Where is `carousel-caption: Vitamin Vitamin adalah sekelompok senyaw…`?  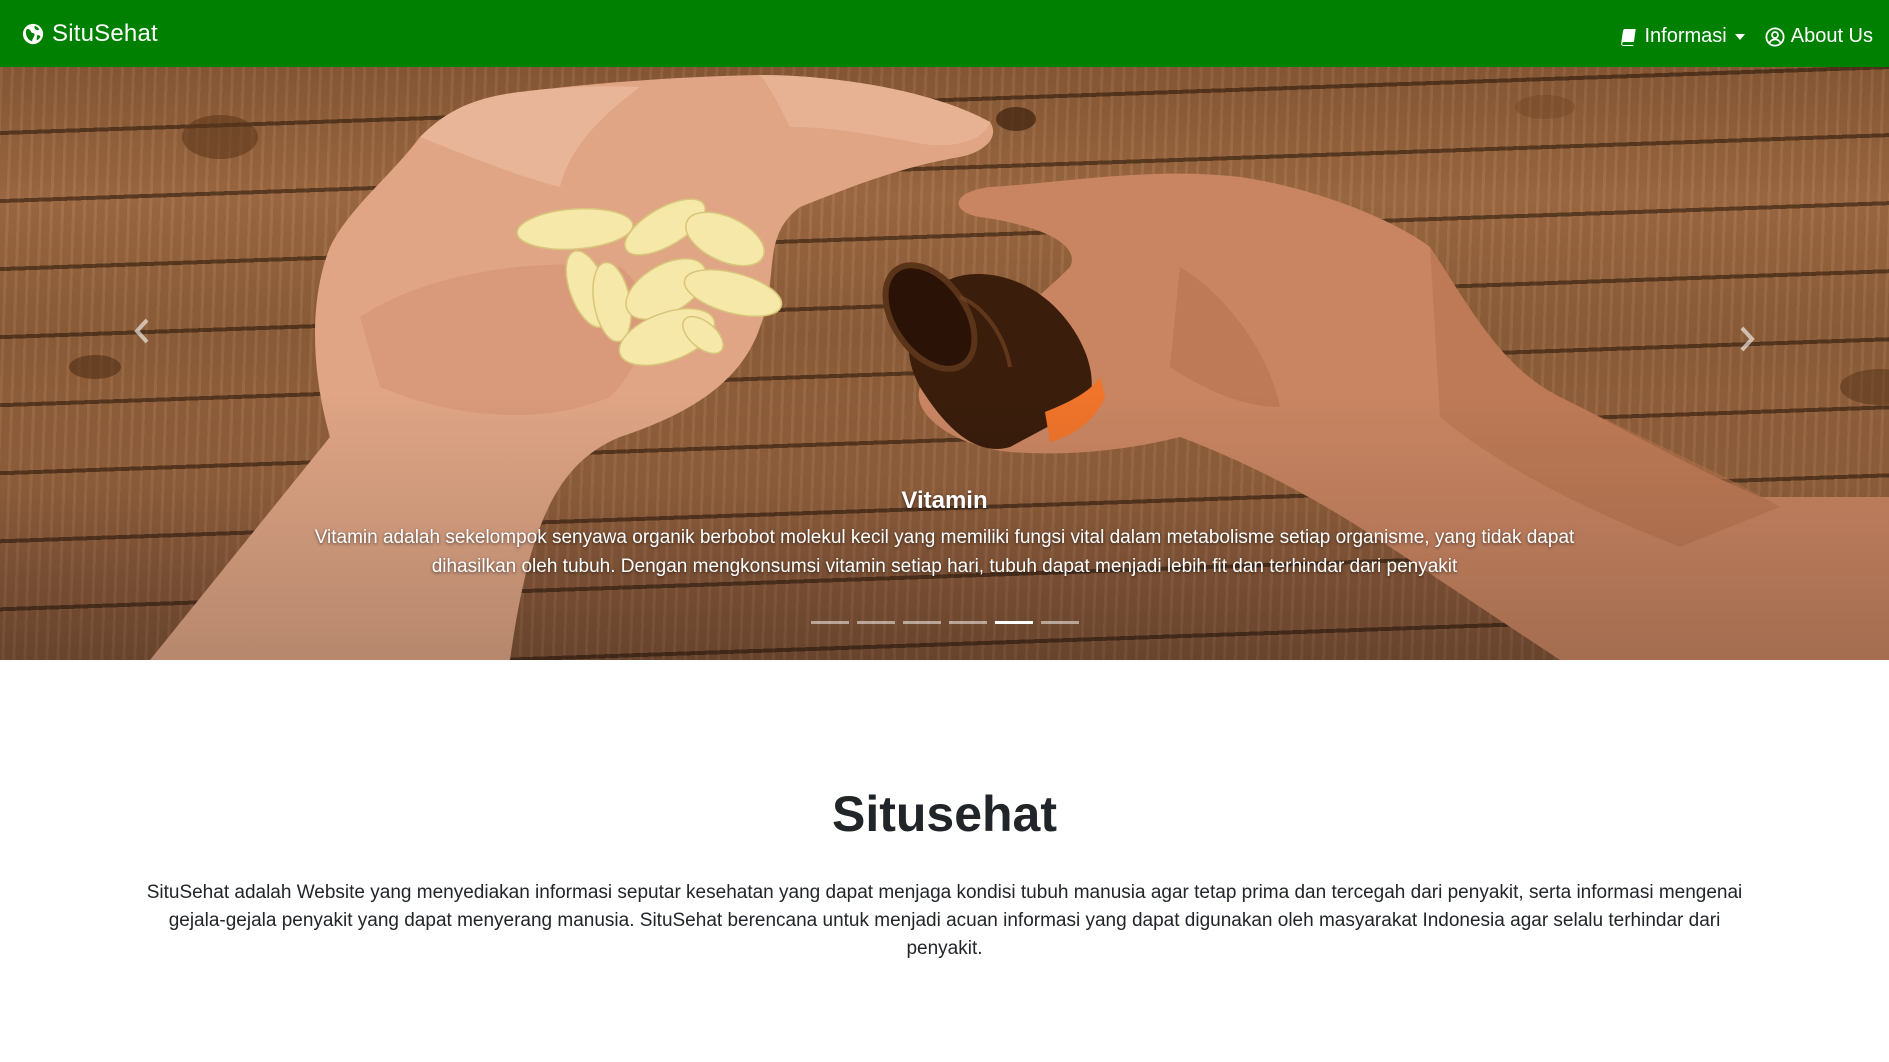 carousel-caption: Vitamin Vitamin adalah sekelompok senyaw… is located at coordinates (944, 534).